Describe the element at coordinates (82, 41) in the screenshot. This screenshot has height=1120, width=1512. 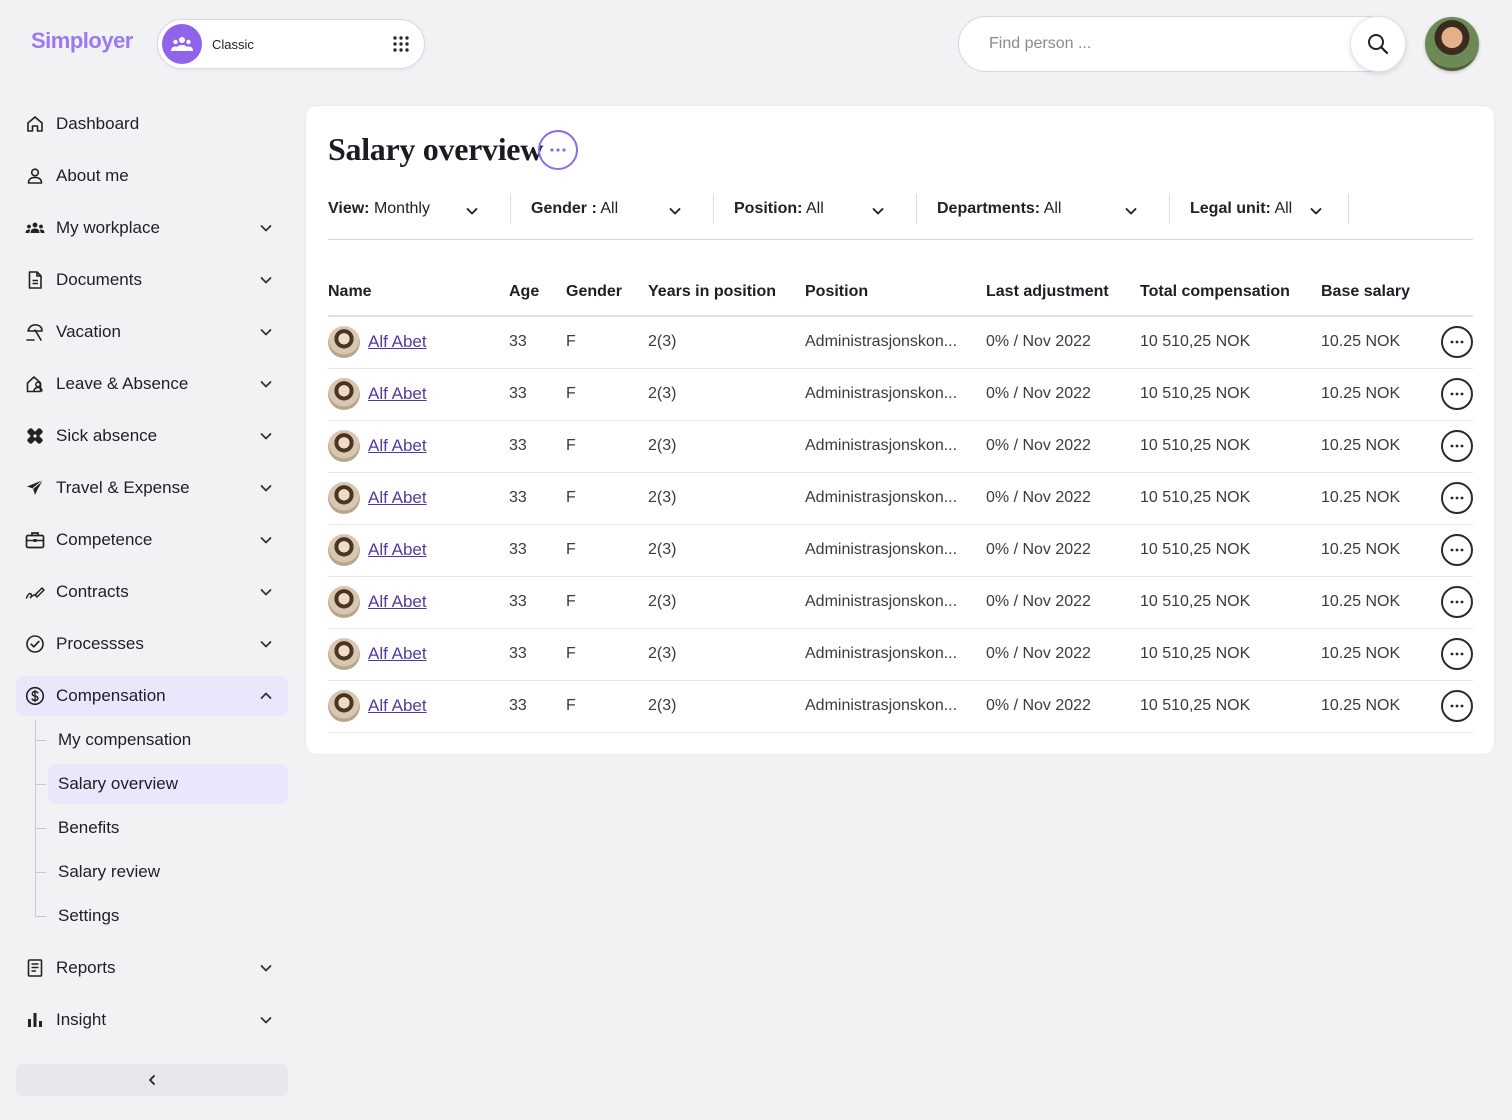
I see `app-logo: Simployer` at that location.